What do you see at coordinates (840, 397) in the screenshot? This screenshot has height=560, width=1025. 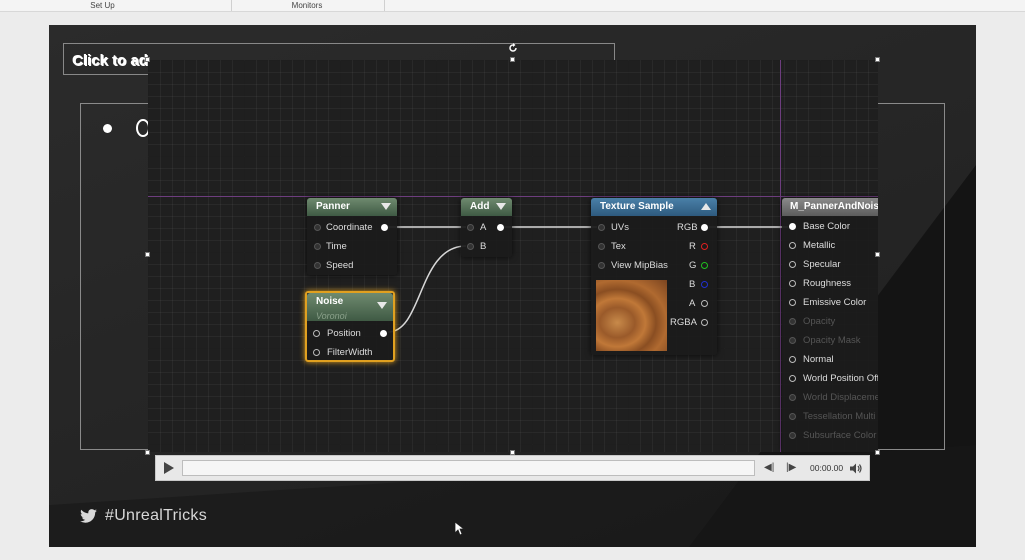 I see `world-displacement-label: World Displaceme` at bounding box center [840, 397].